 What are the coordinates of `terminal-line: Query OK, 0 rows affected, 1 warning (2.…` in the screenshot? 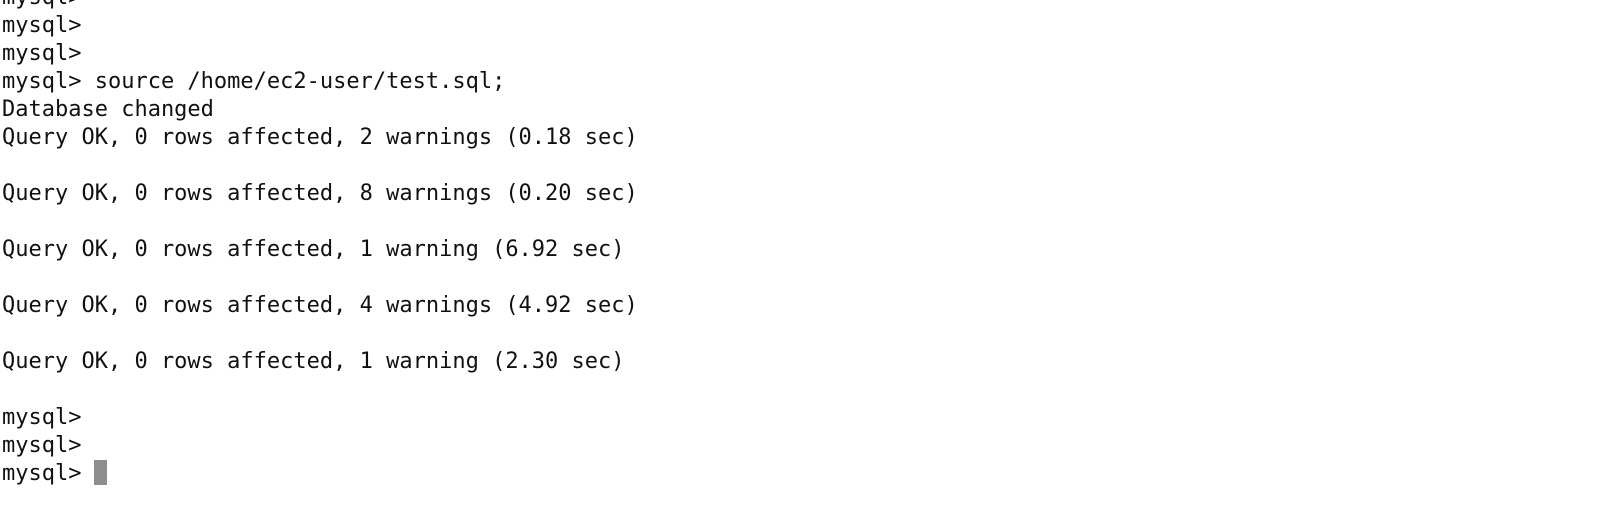 It's located at (313, 361).